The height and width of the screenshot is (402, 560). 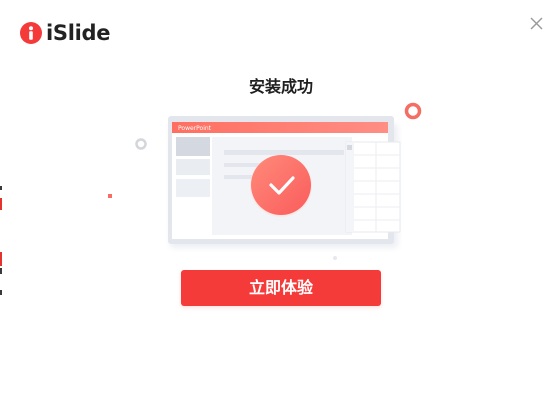 I want to click on side-panel, so click(x=373, y=187).